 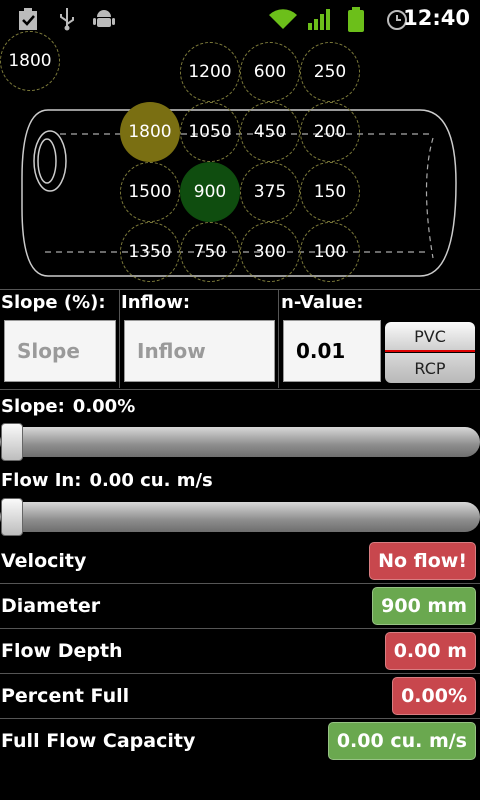 I want to click on size-option-150: 150, so click(x=330, y=192).